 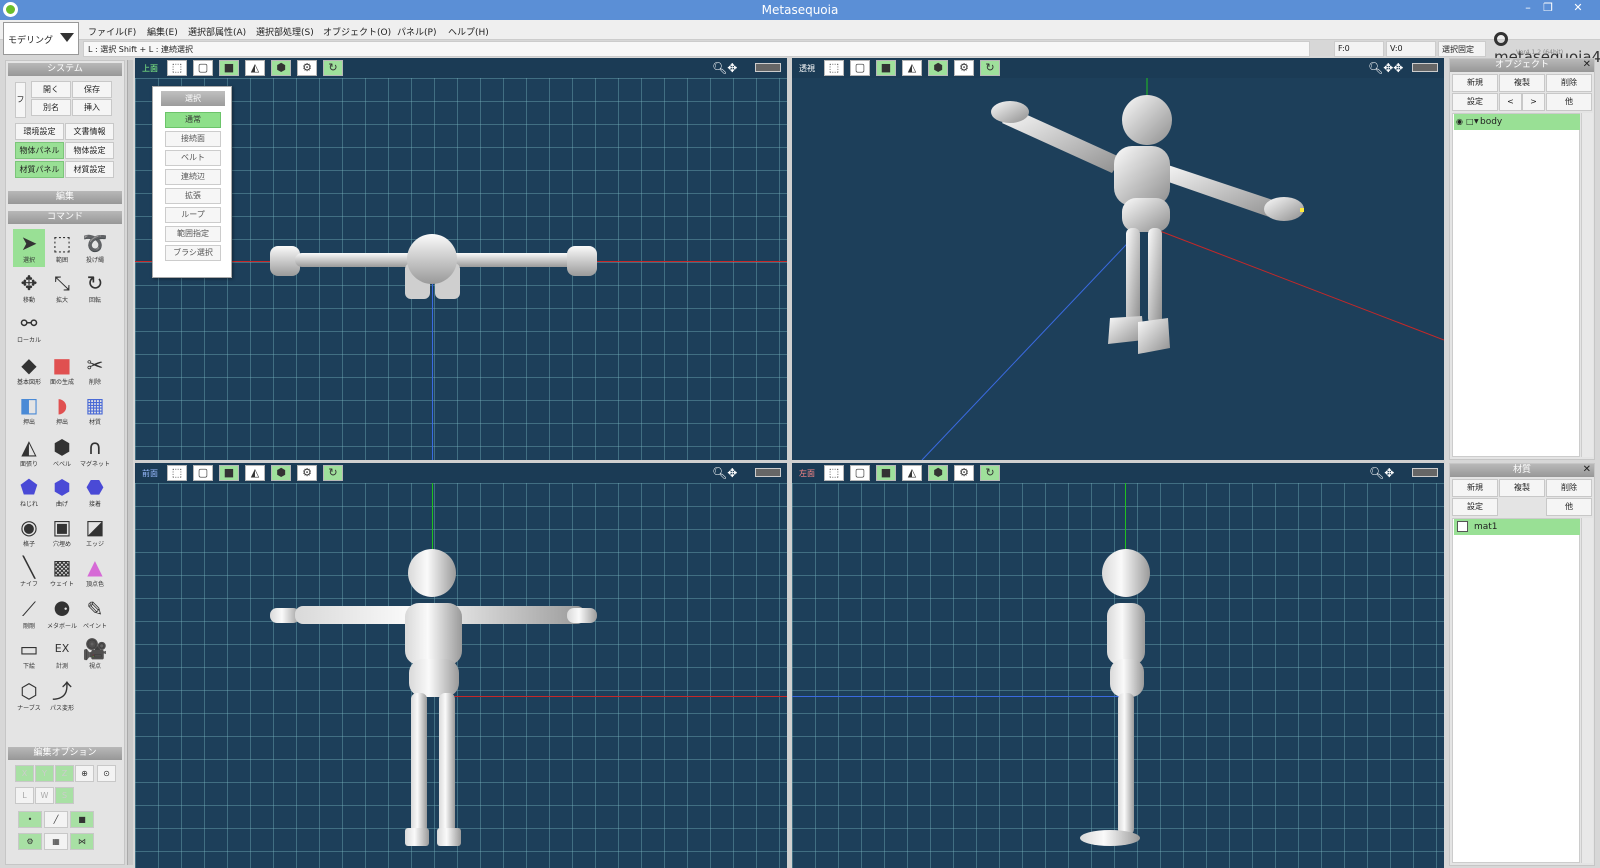 I want to click on tool-bevel: ⬢ ベベル, so click(x=62, y=452).